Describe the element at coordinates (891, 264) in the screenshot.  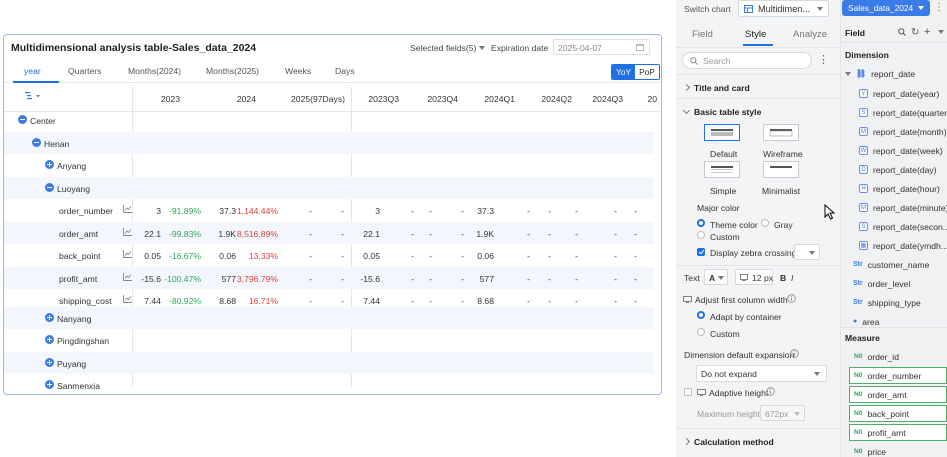
I see `dimension-item: Str customer_name` at that location.